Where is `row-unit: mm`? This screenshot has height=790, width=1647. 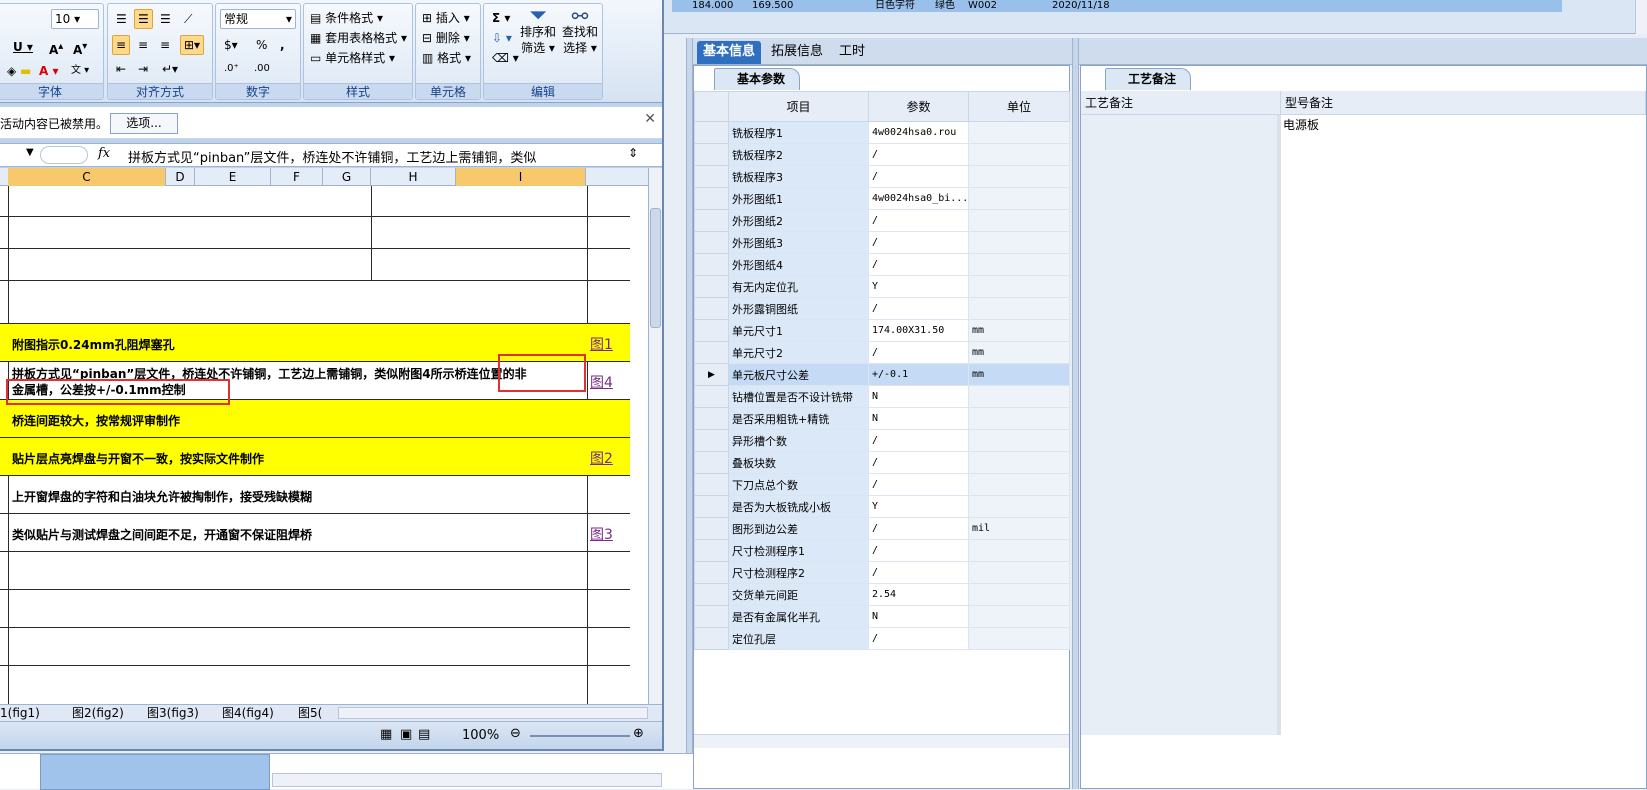 row-unit: mm is located at coordinates (1019, 374).